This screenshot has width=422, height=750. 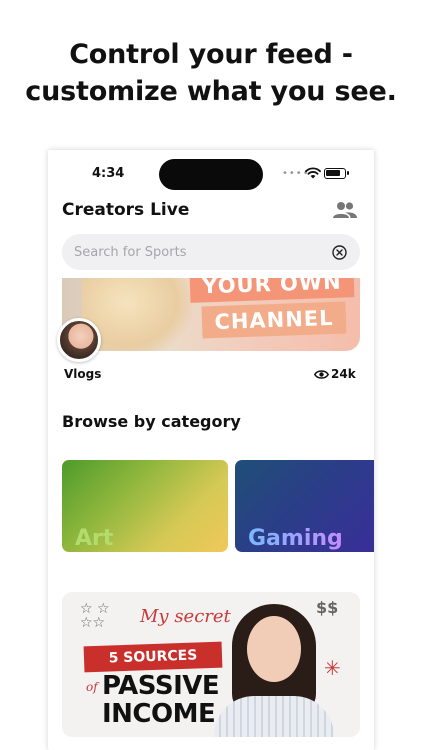 What do you see at coordinates (108, 173) in the screenshot?
I see `status-time: 4:34` at bounding box center [108, 173].